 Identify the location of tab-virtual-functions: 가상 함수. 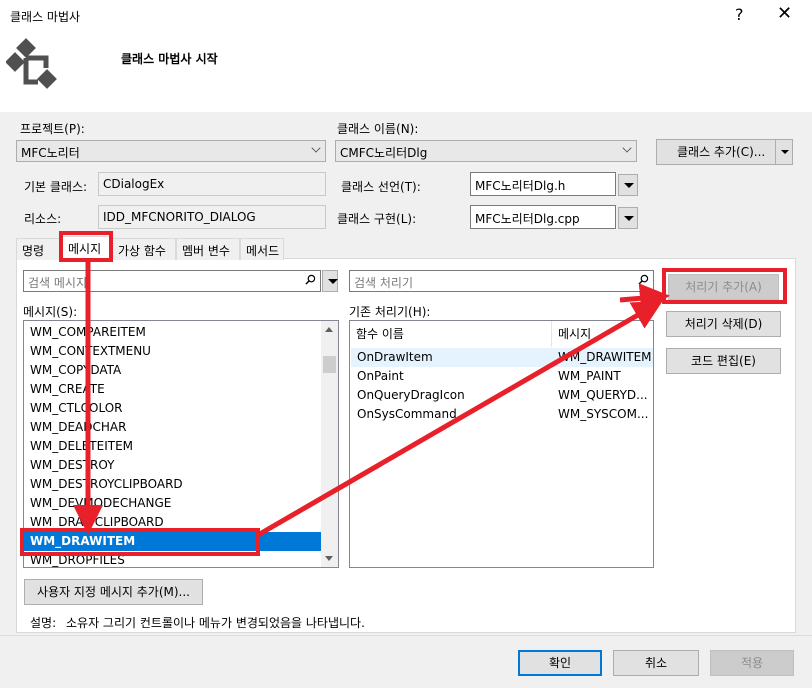
(144, 249).